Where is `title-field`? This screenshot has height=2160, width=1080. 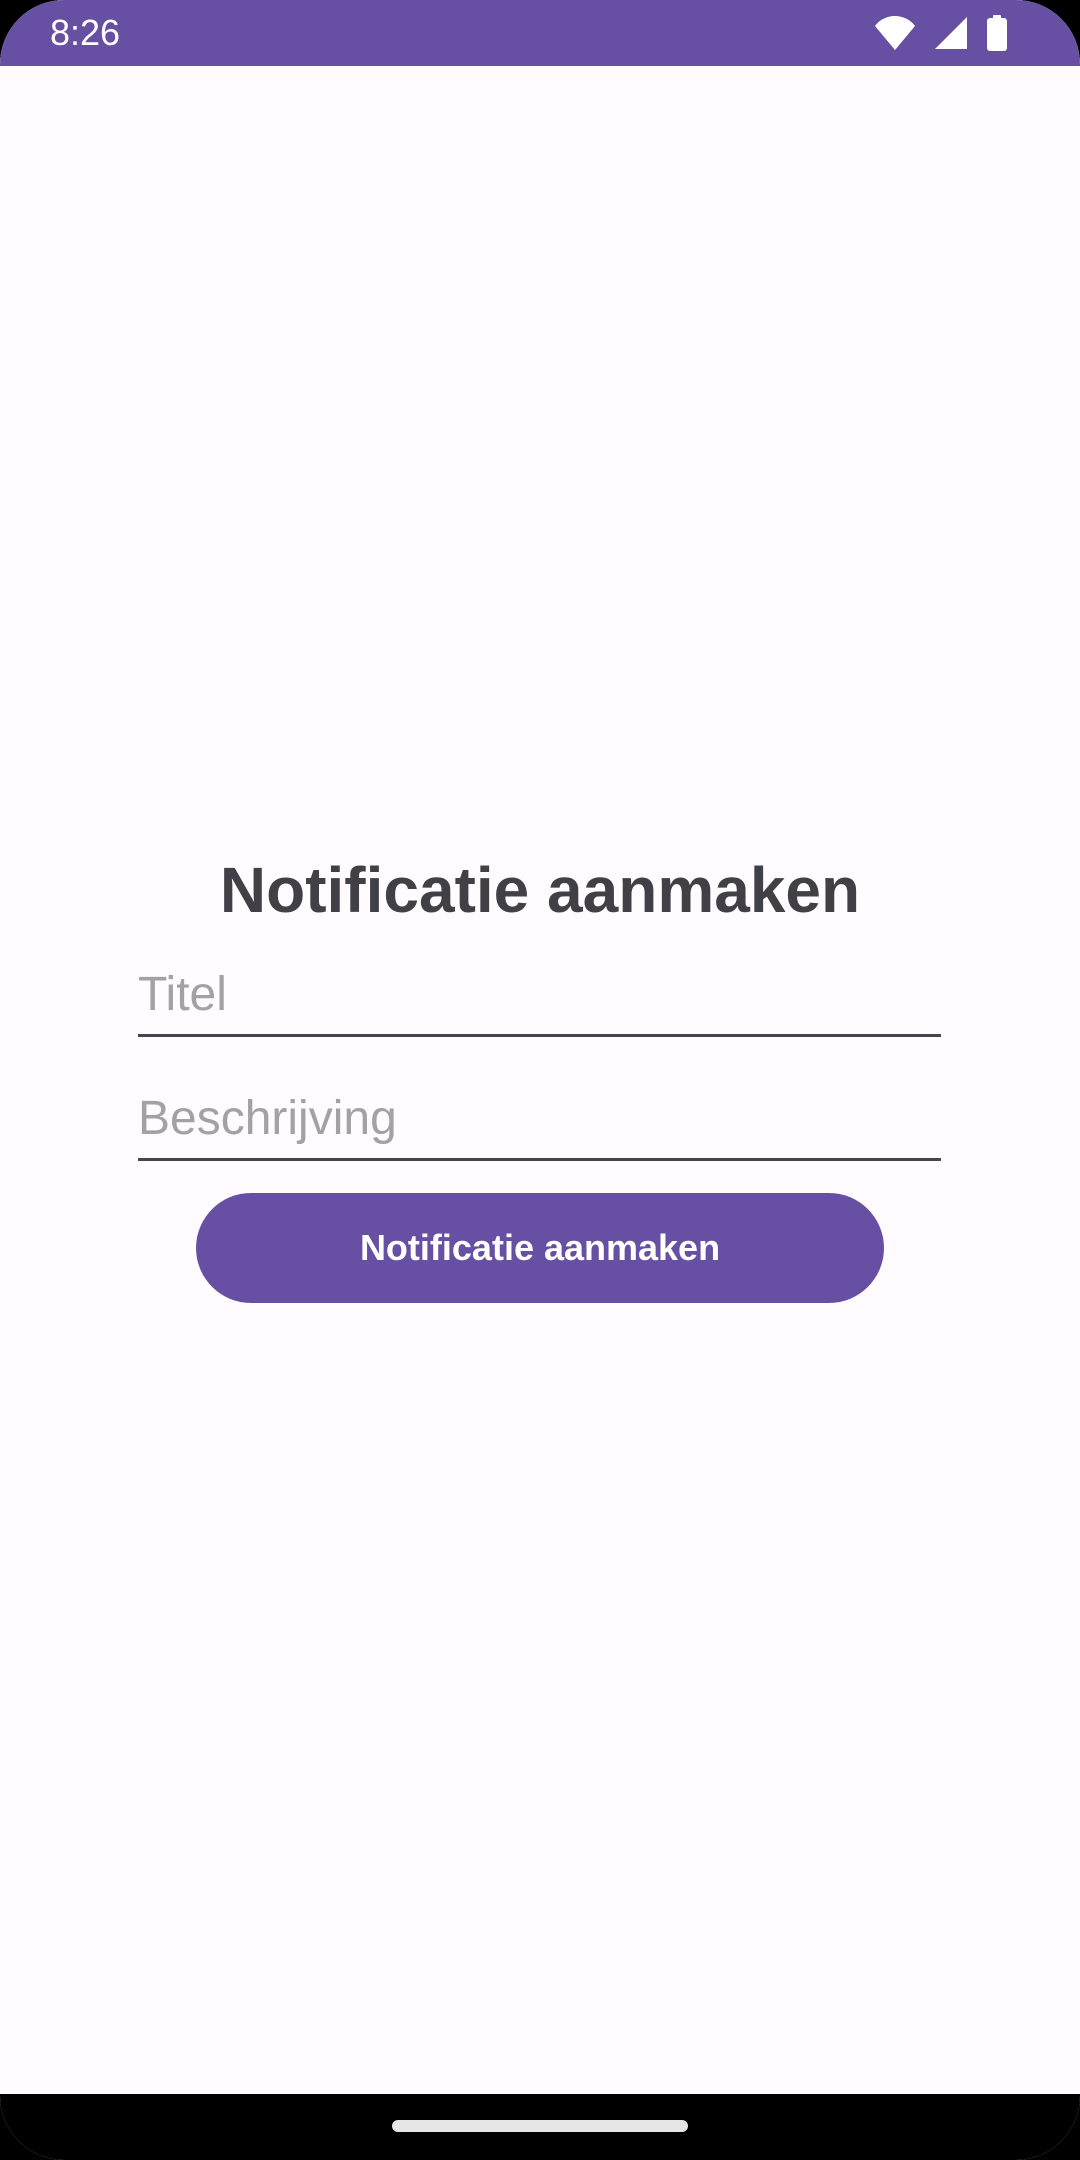 title-field is located at coordinates (539, 995).